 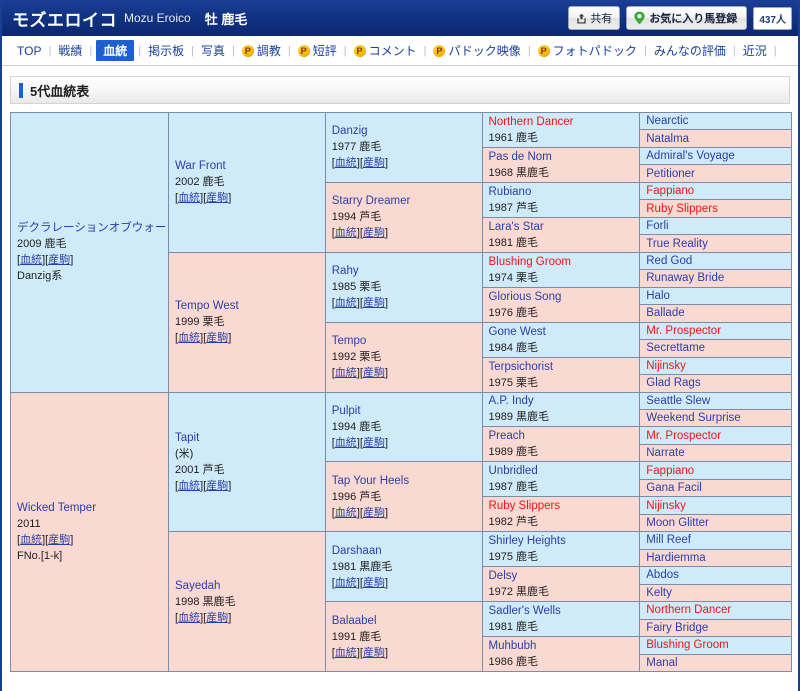 I want to click on horse-name-link: Tapit, so click(x=247, y=438).